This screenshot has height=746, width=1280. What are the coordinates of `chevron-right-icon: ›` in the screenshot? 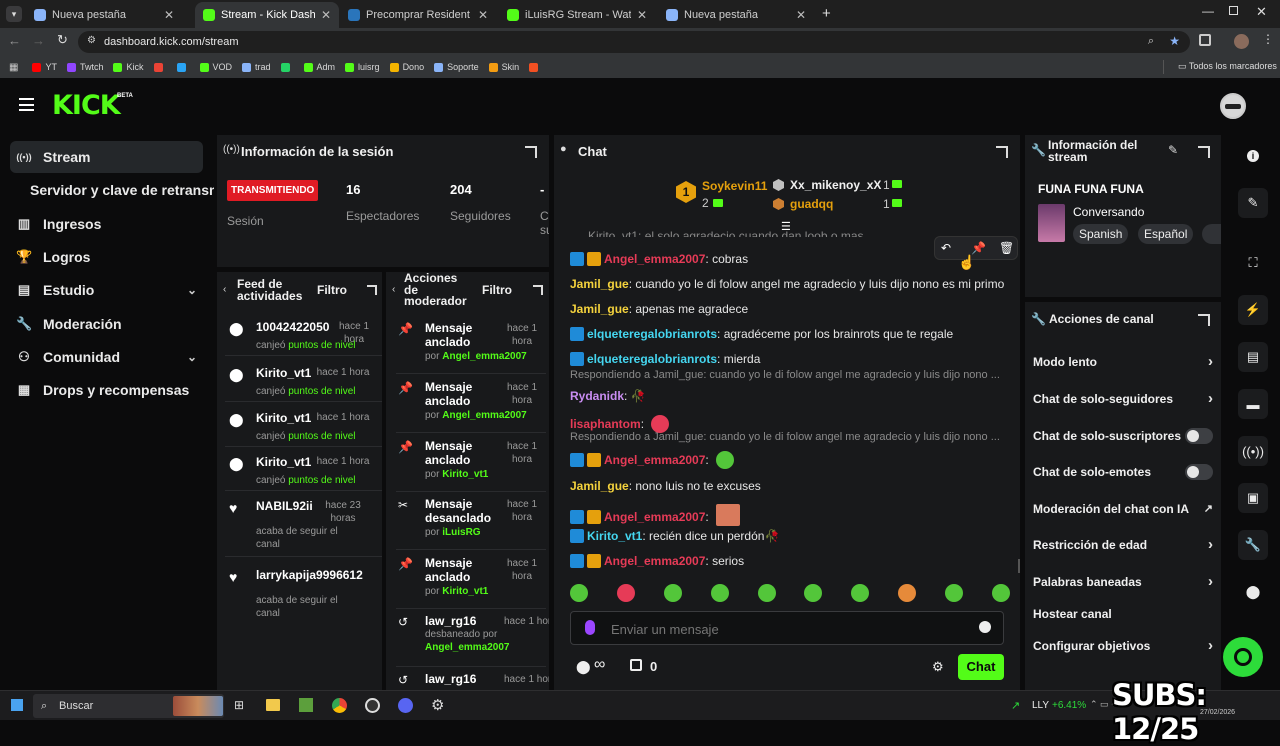 It's located at (1210, 398).